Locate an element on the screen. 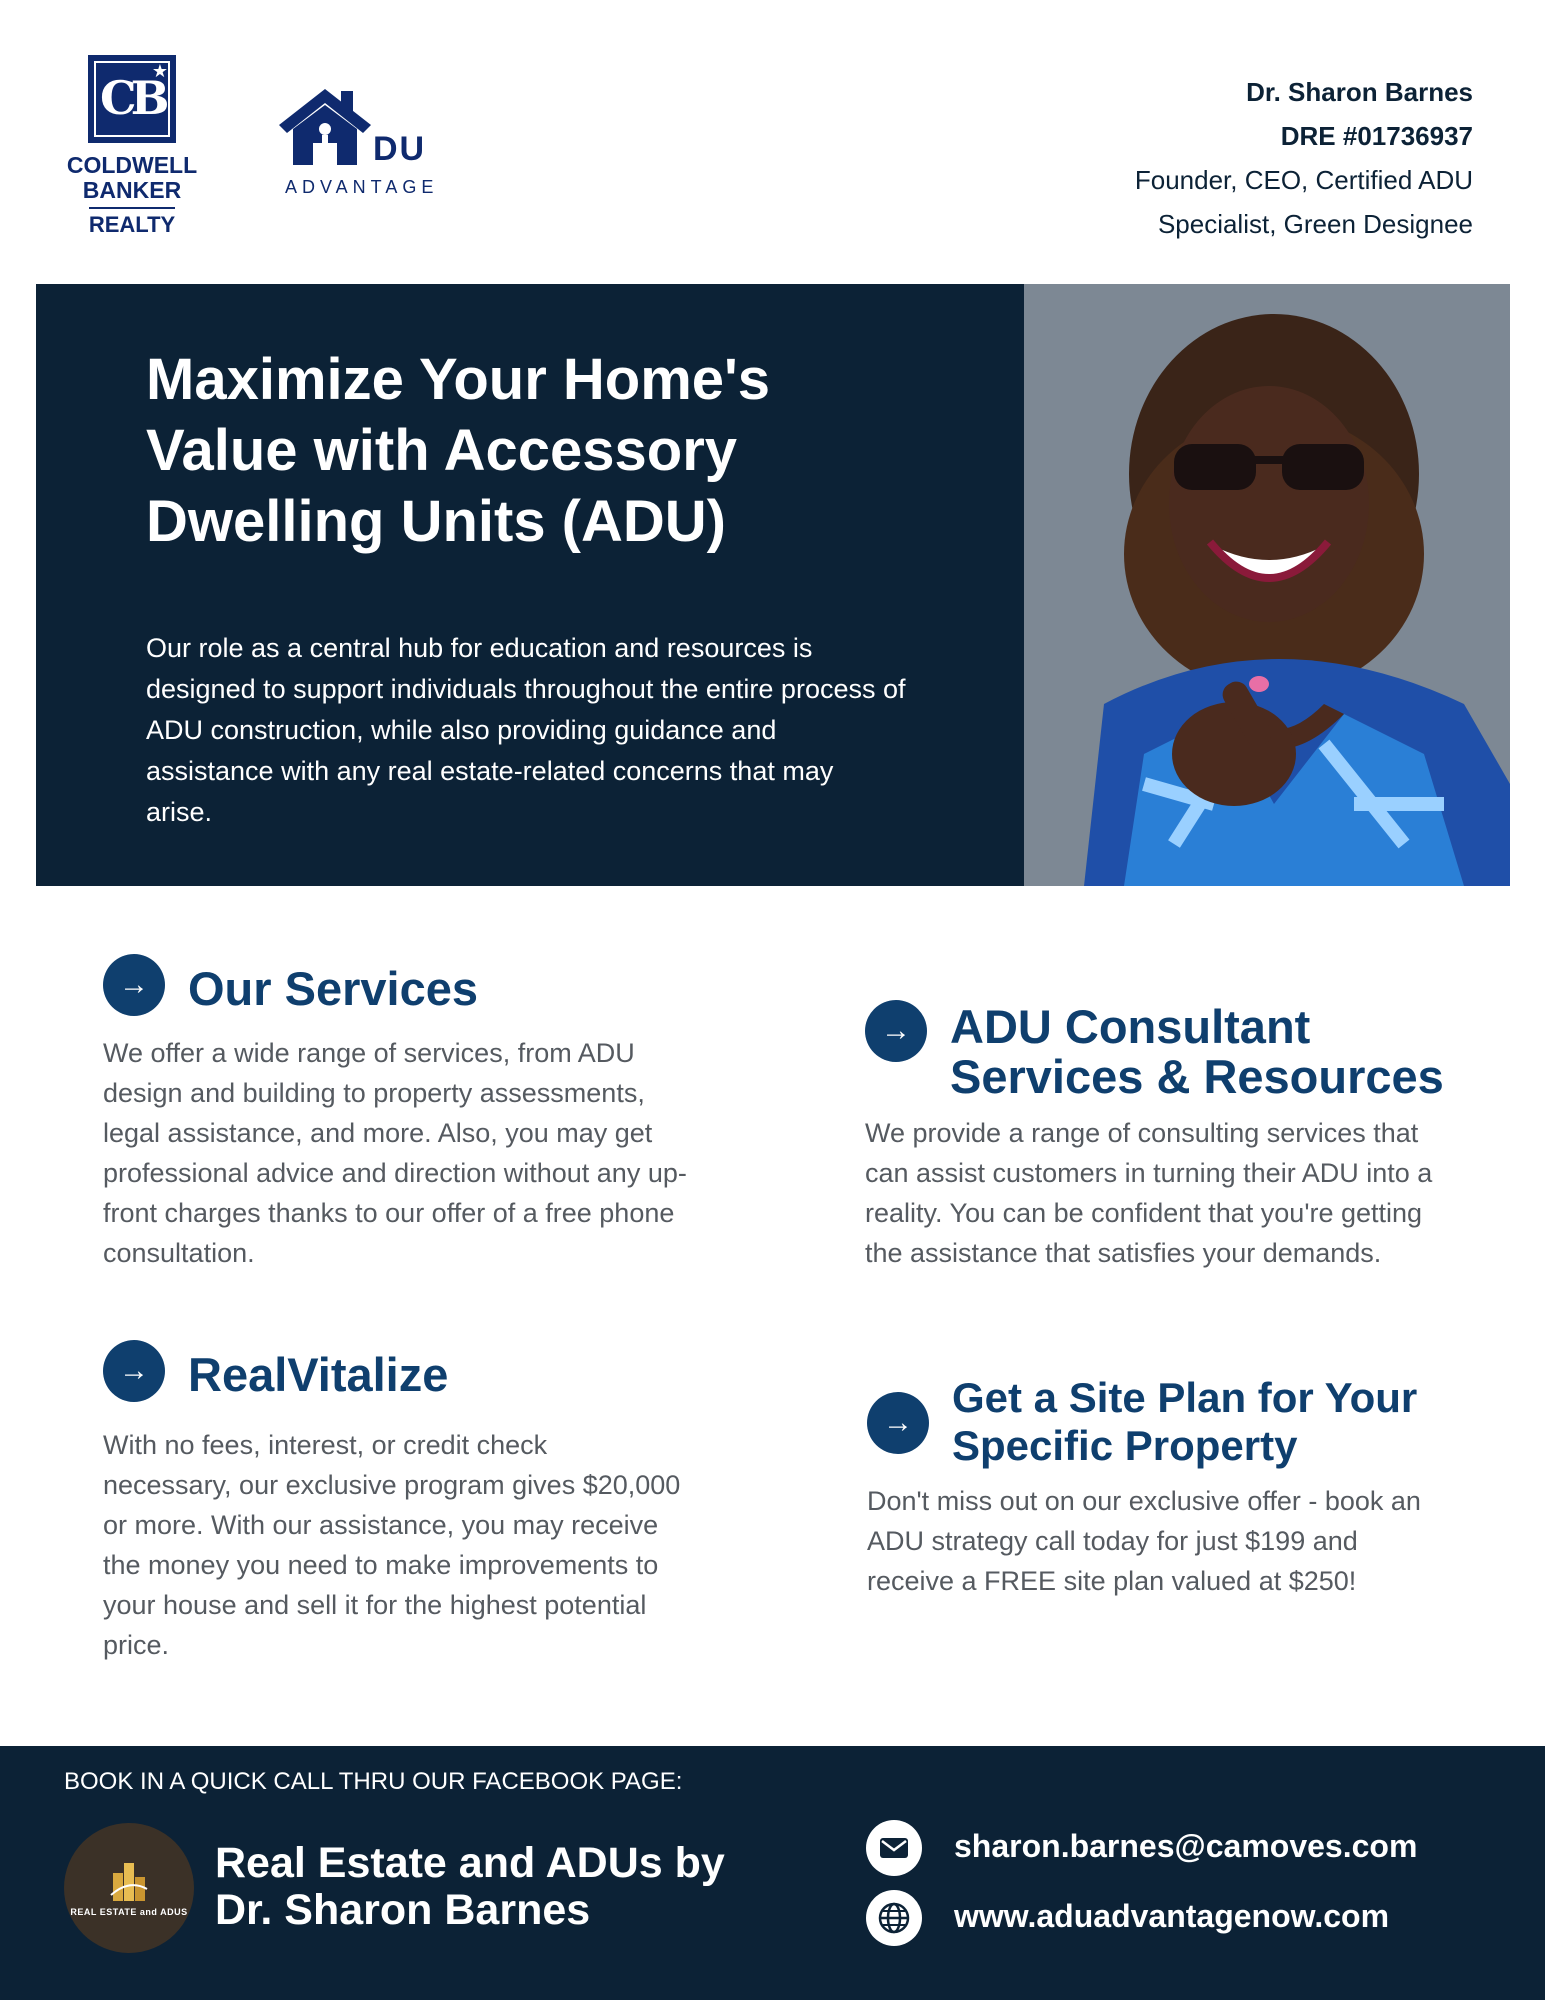 This screenshot has width=1545, height=2000. agent-photo is located at coordinates (1267, 585).